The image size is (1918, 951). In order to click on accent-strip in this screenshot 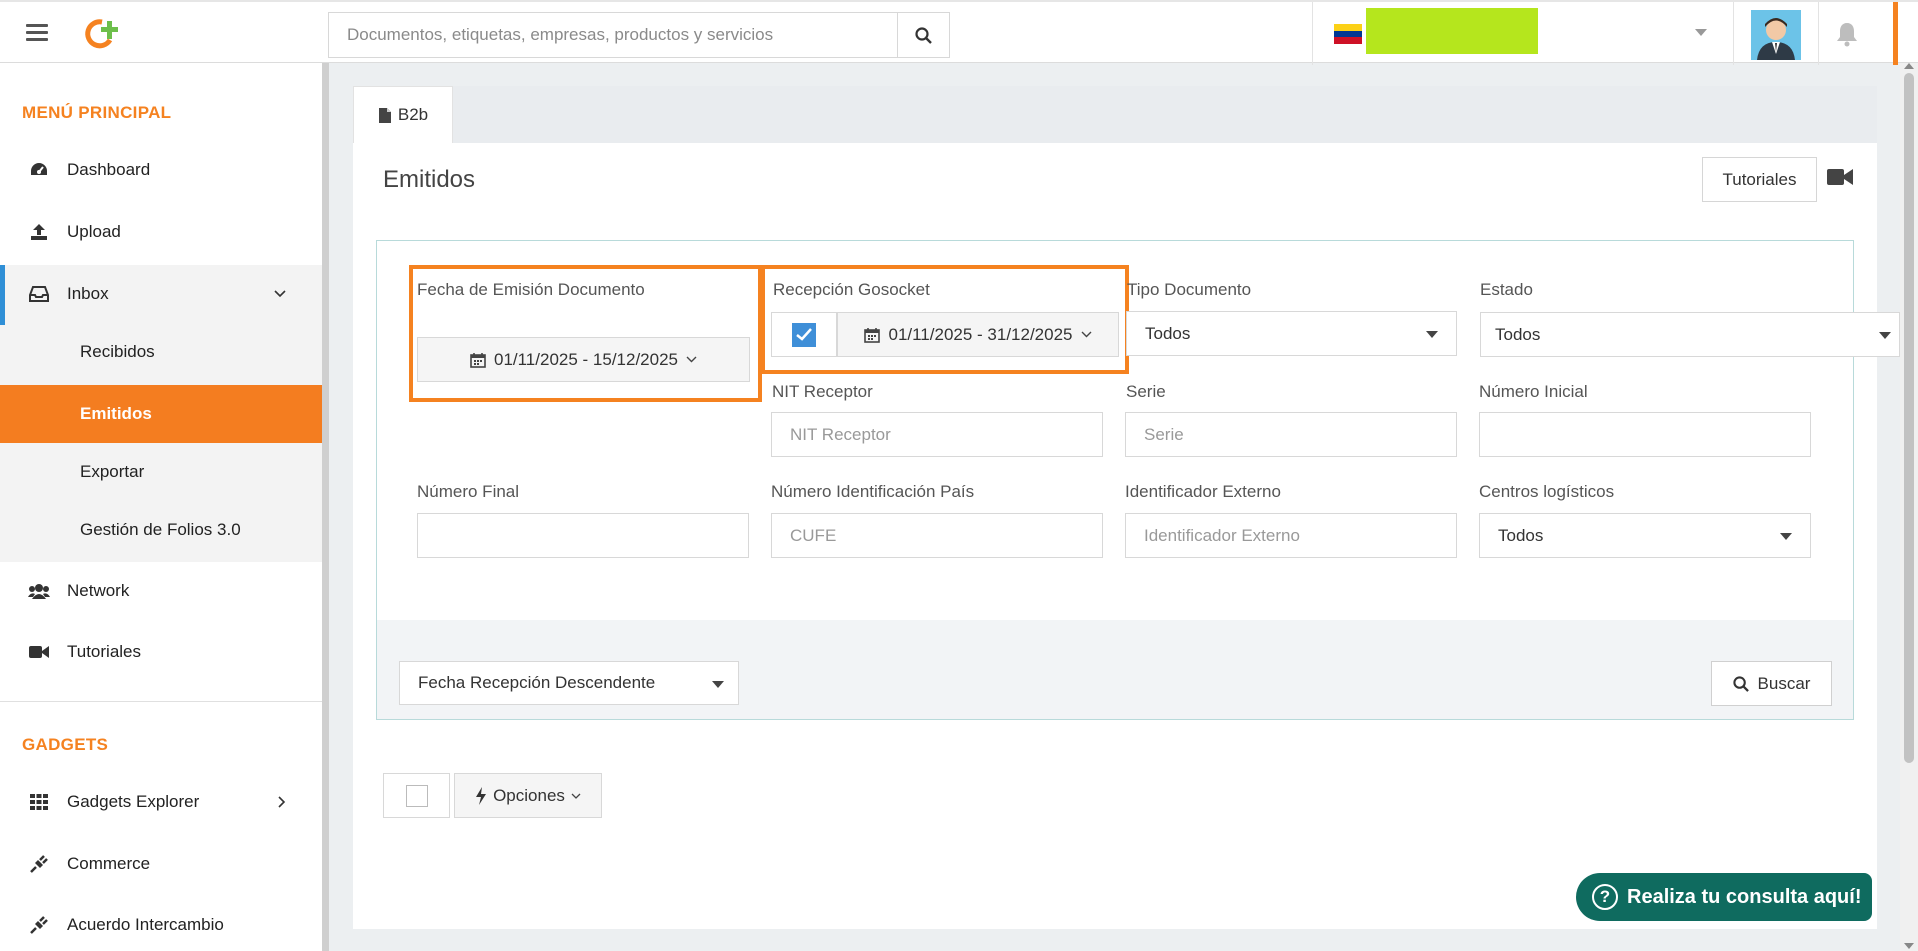, I will do `click(1895, 33)`.